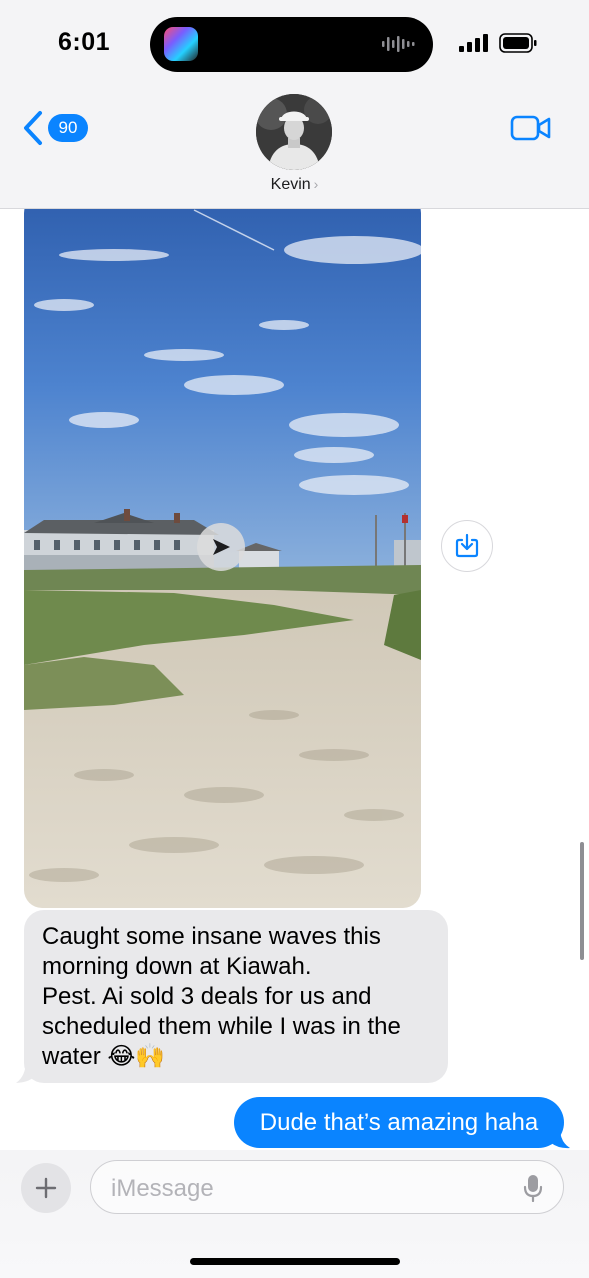 This screenshot has width=589, height=1278. I want to click on message-input, so click(301, 1189).